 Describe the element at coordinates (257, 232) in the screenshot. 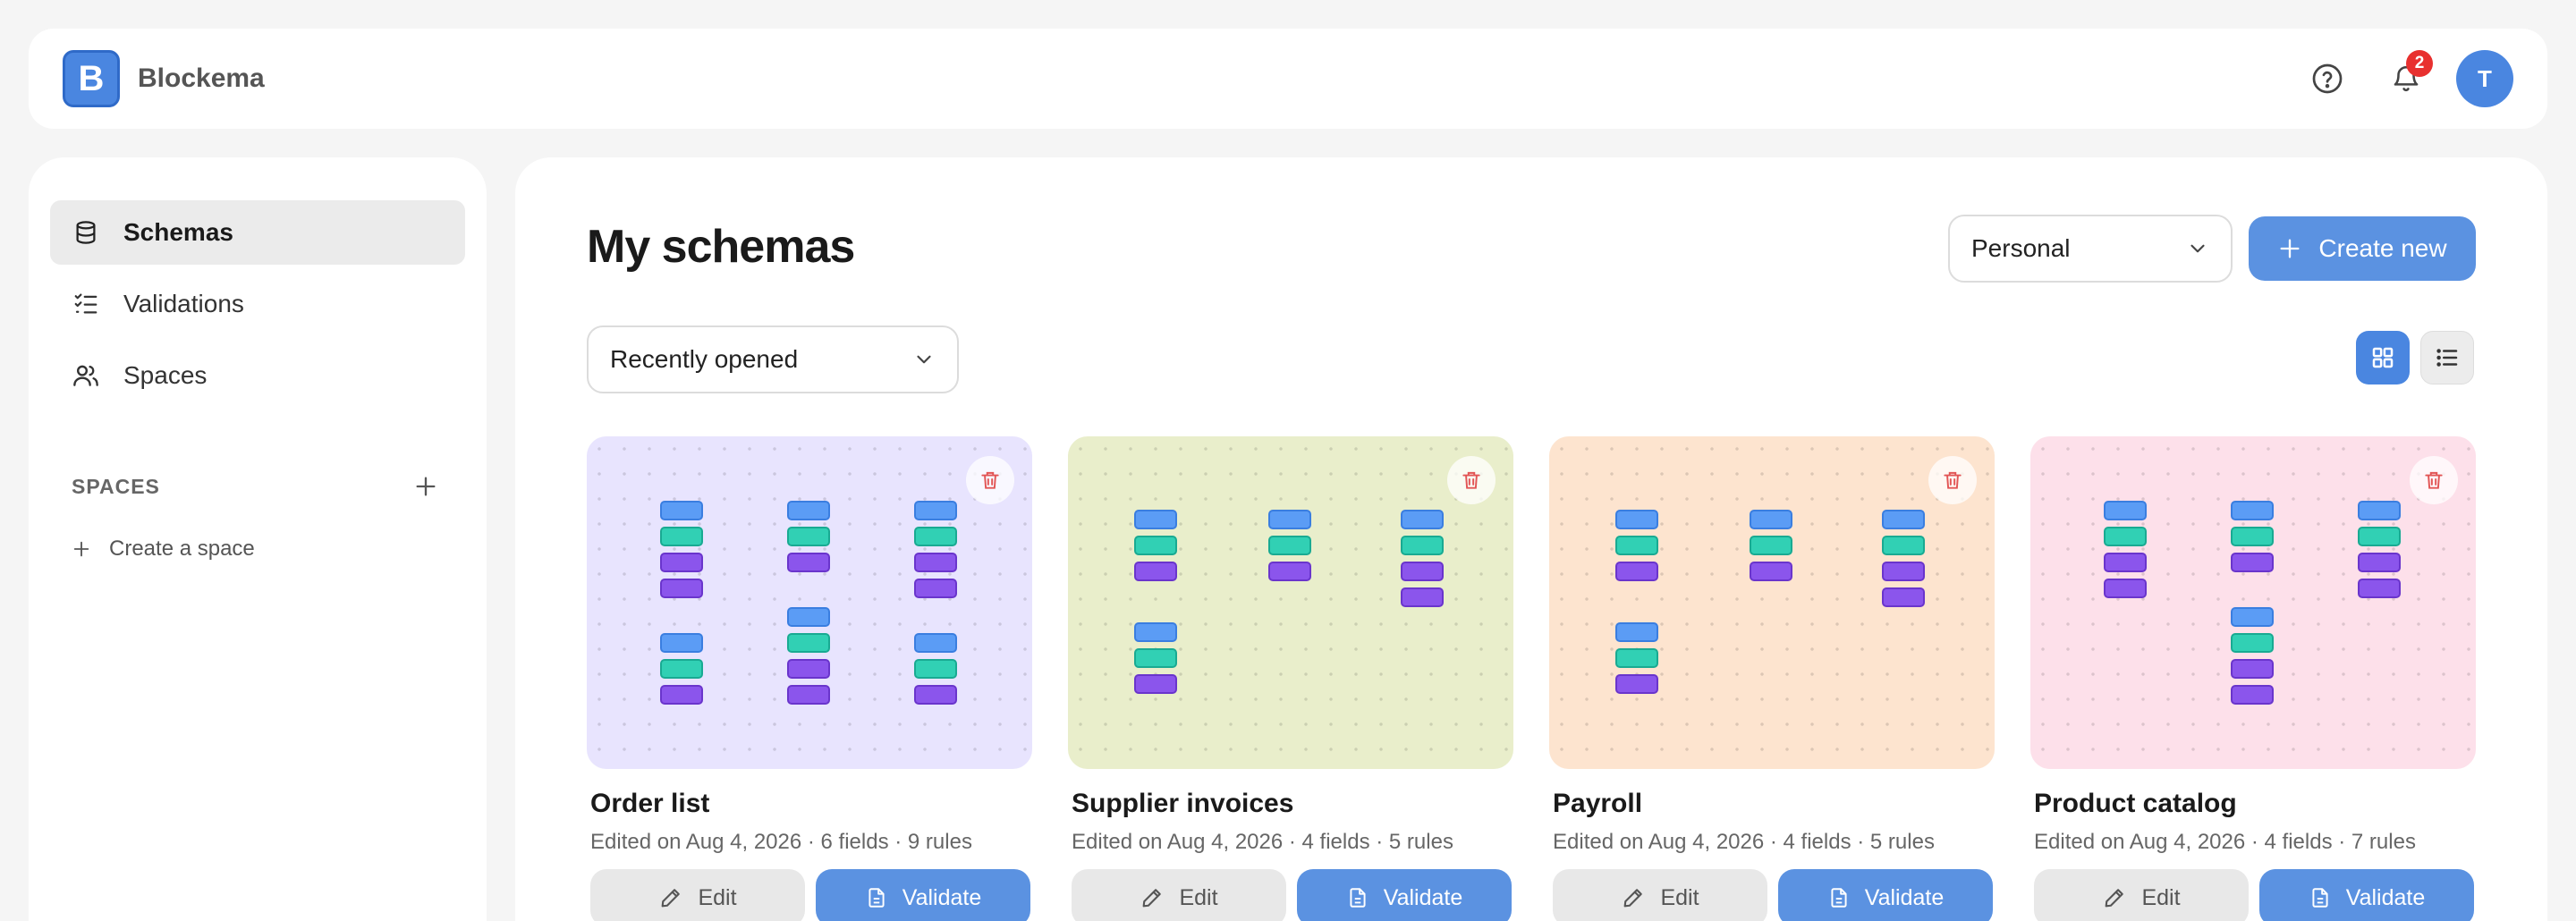

I see `sidebar-item-schemas: Schemas` at that location.